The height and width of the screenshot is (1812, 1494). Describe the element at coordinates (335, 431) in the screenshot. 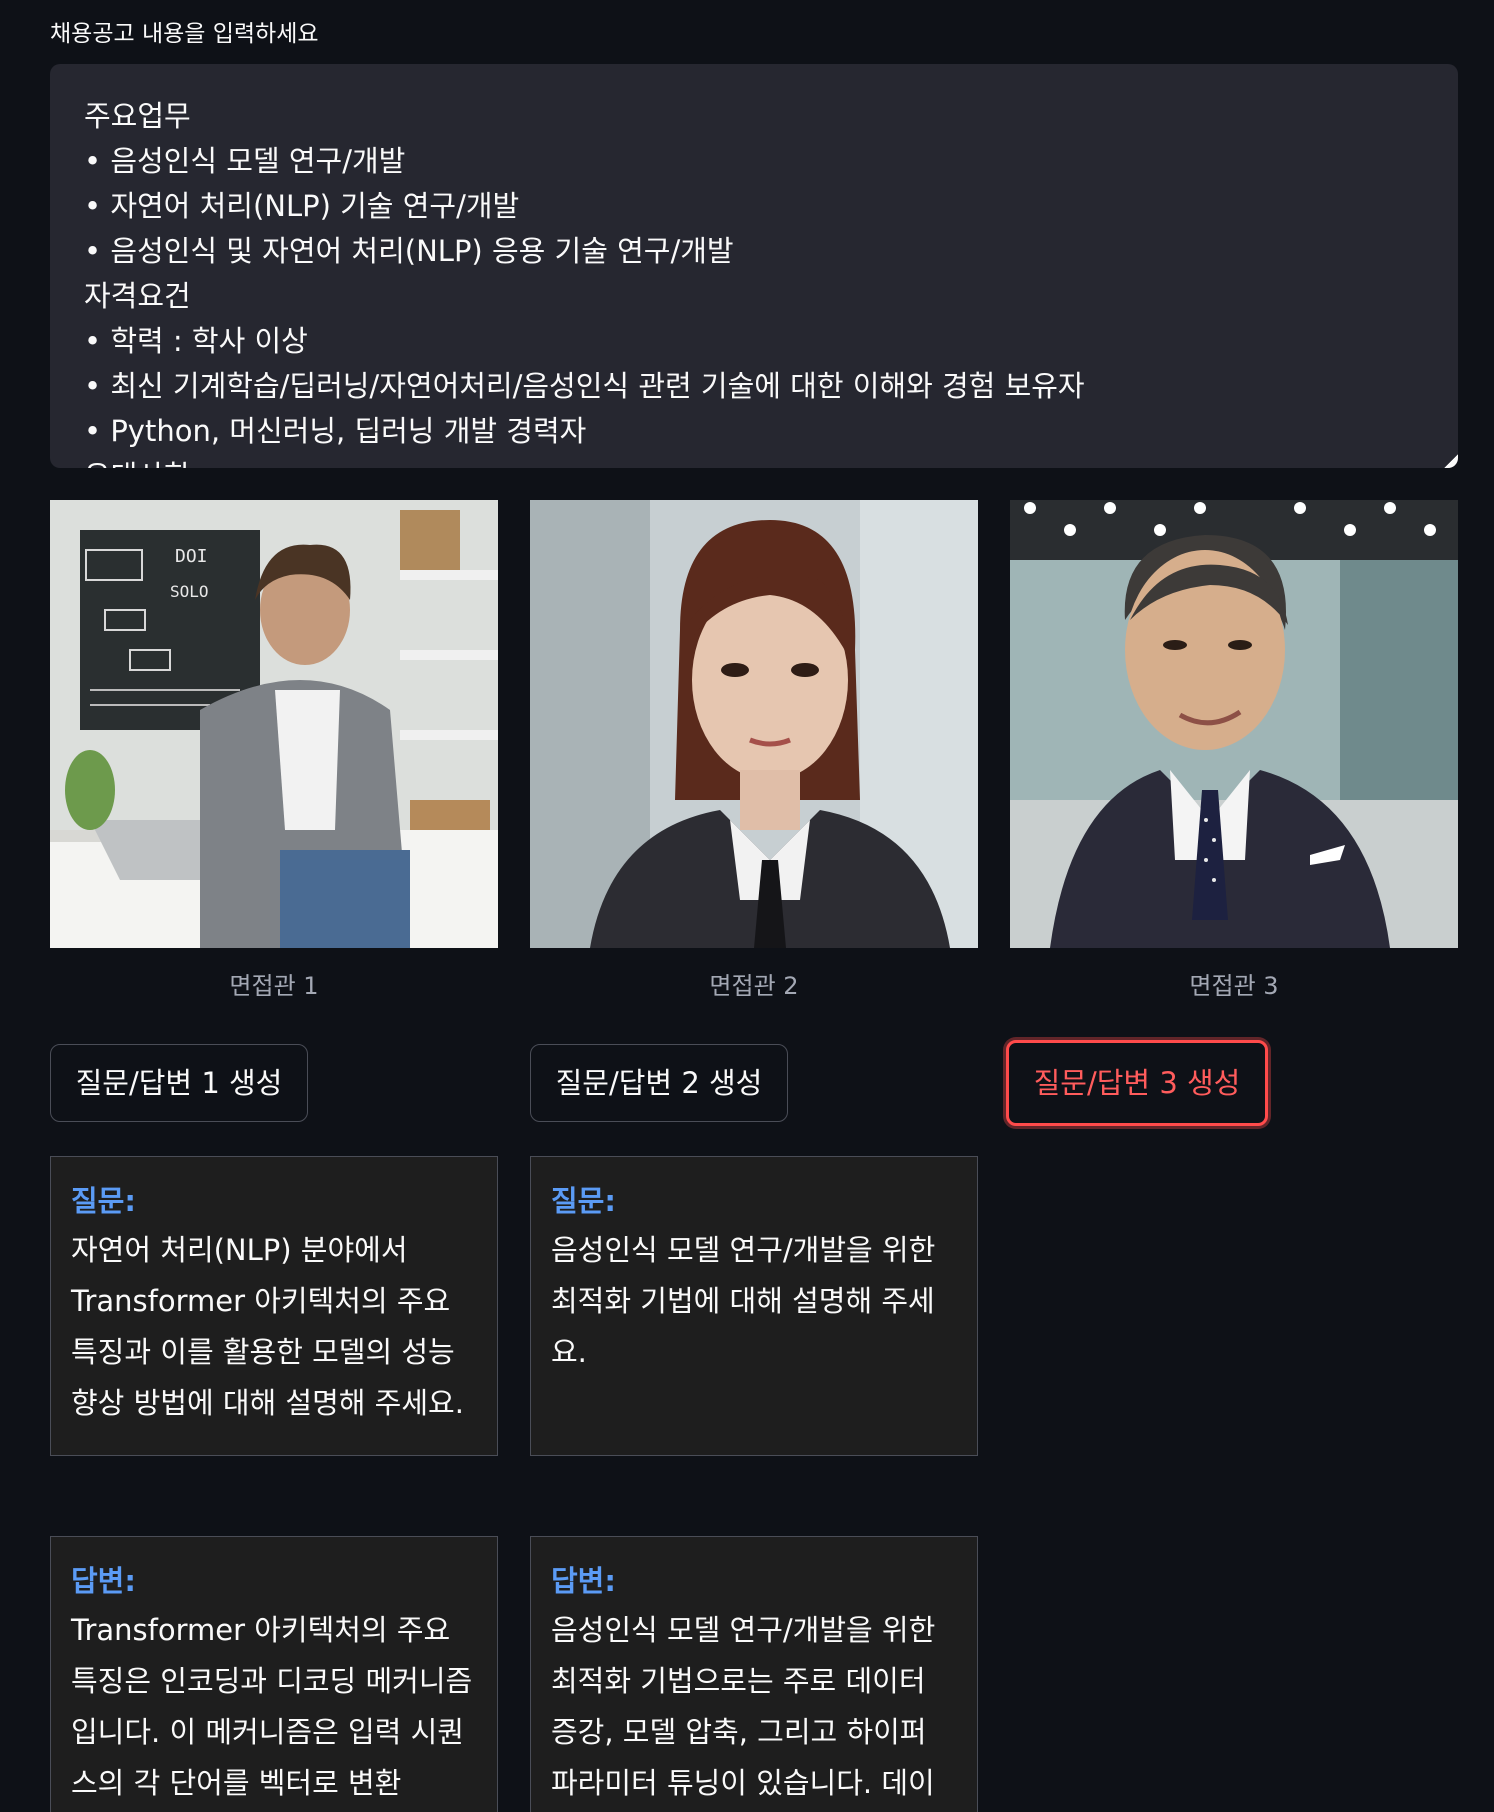

I see `textarea-line: • Python, 머신러닝, 딥러닝 개발 경력자` at that location.